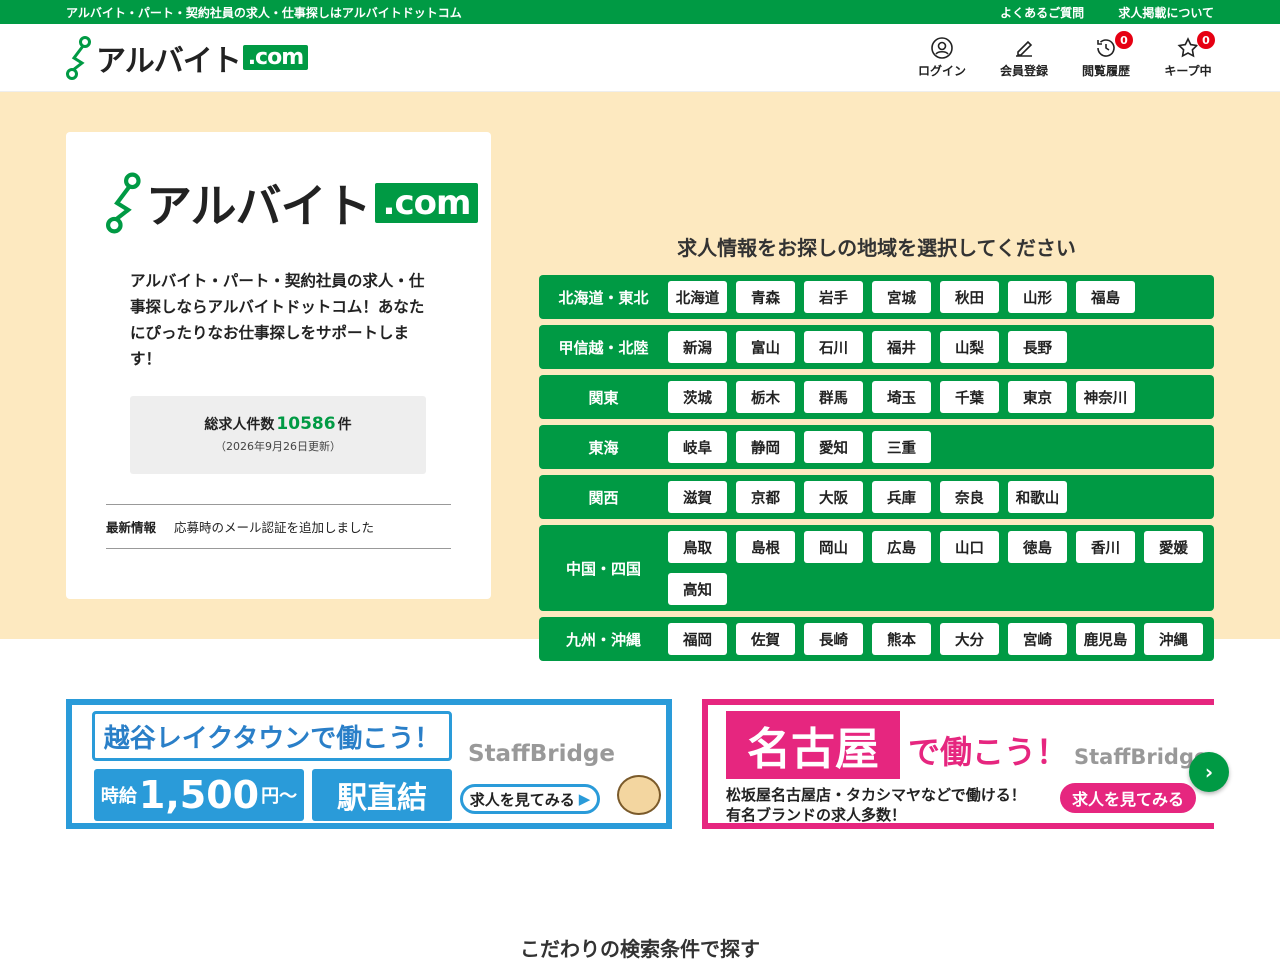 The image size is (1280, 962). Describe the element at coordinates (969, 639) in the screenshot. I see `prefecture-button: 大分` at that location.